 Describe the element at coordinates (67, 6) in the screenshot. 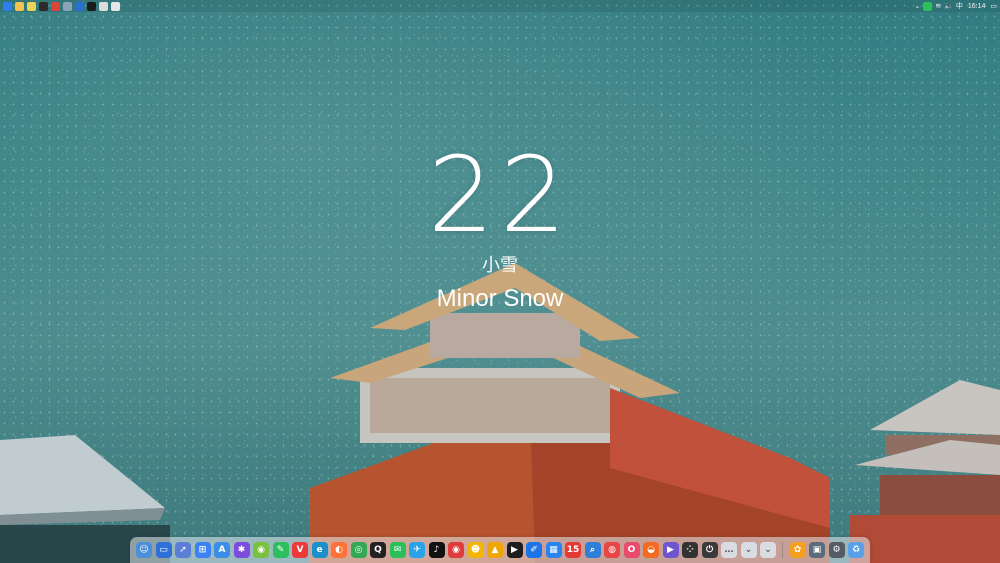

I see `picture-icon` at that location.